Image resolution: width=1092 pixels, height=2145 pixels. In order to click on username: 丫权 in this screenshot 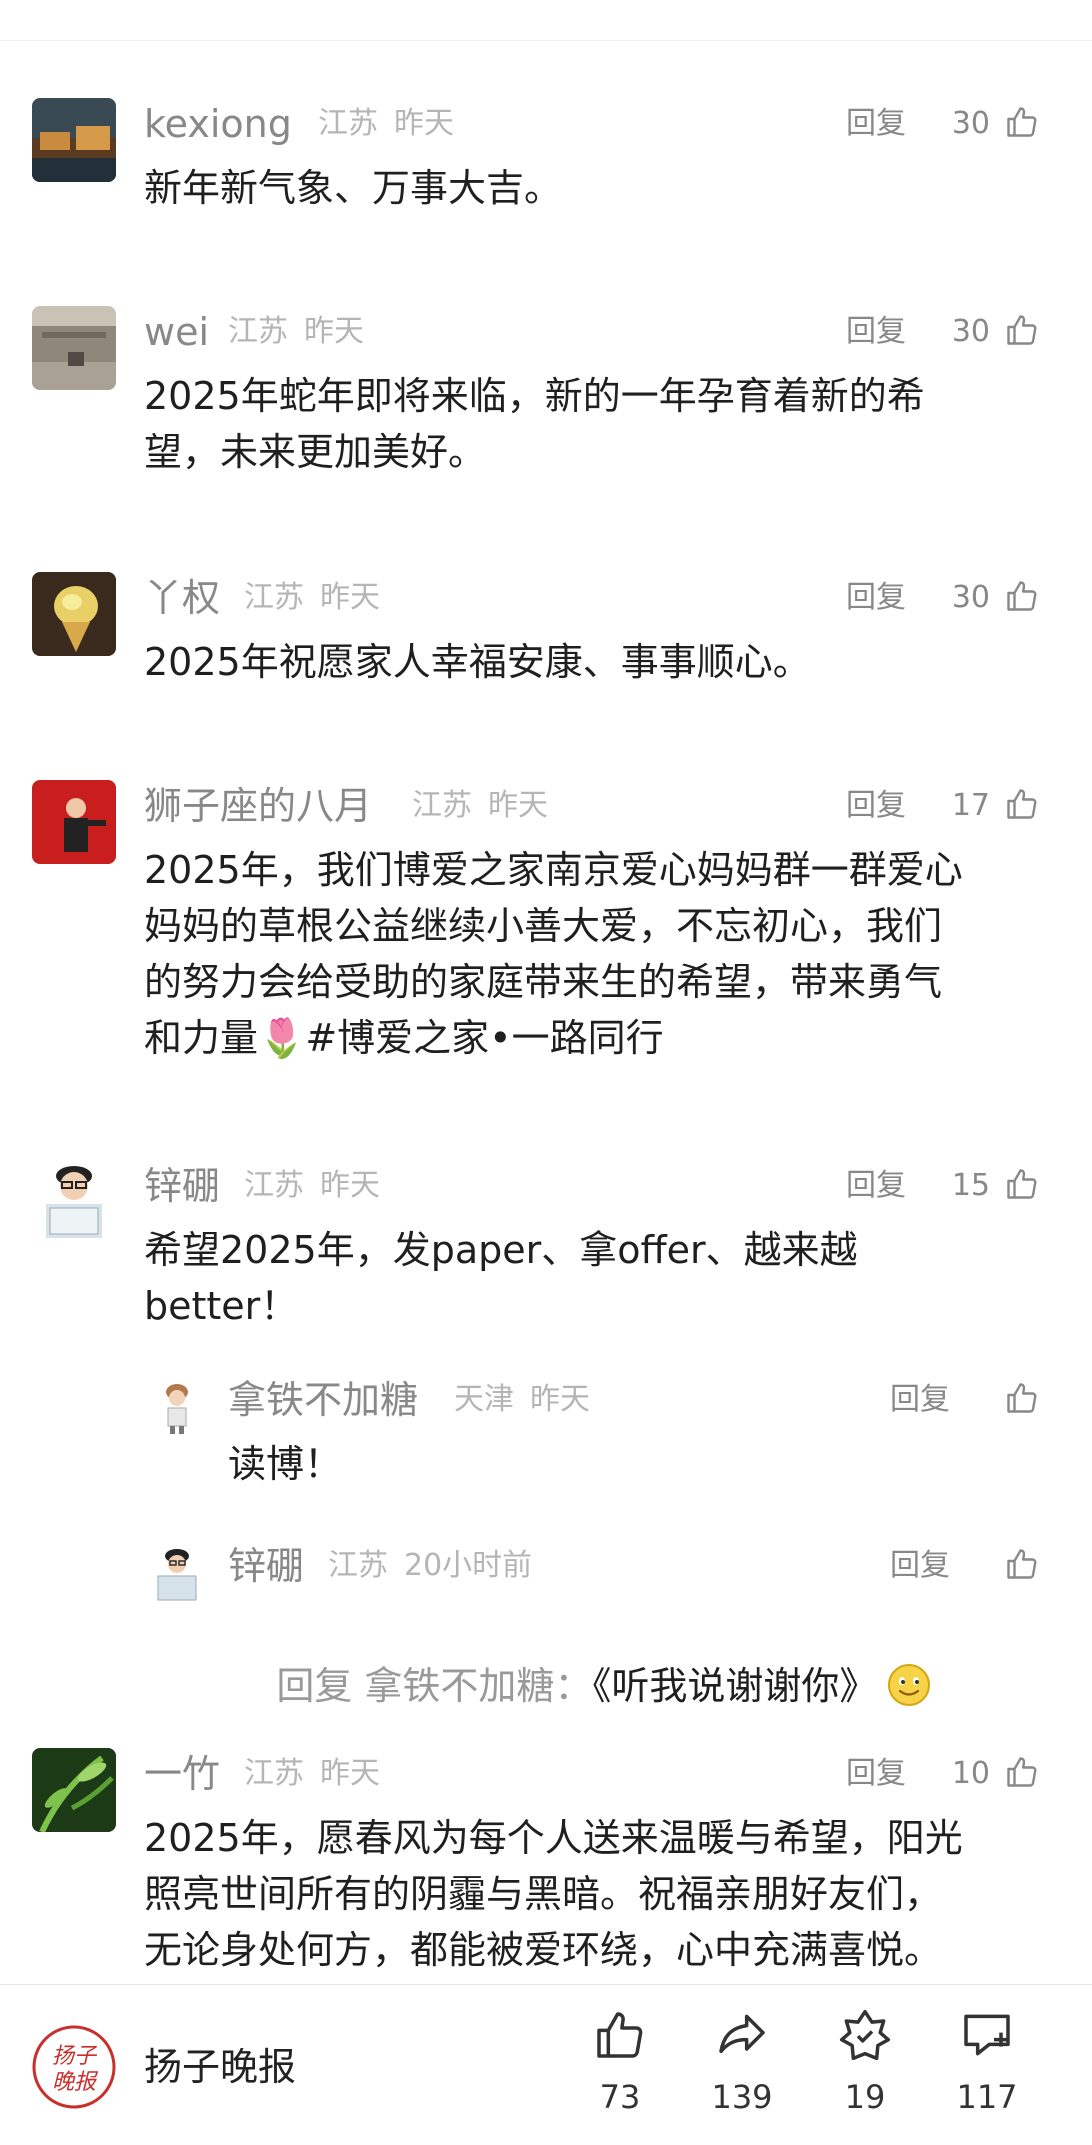, I will do `click(182, 598)`.